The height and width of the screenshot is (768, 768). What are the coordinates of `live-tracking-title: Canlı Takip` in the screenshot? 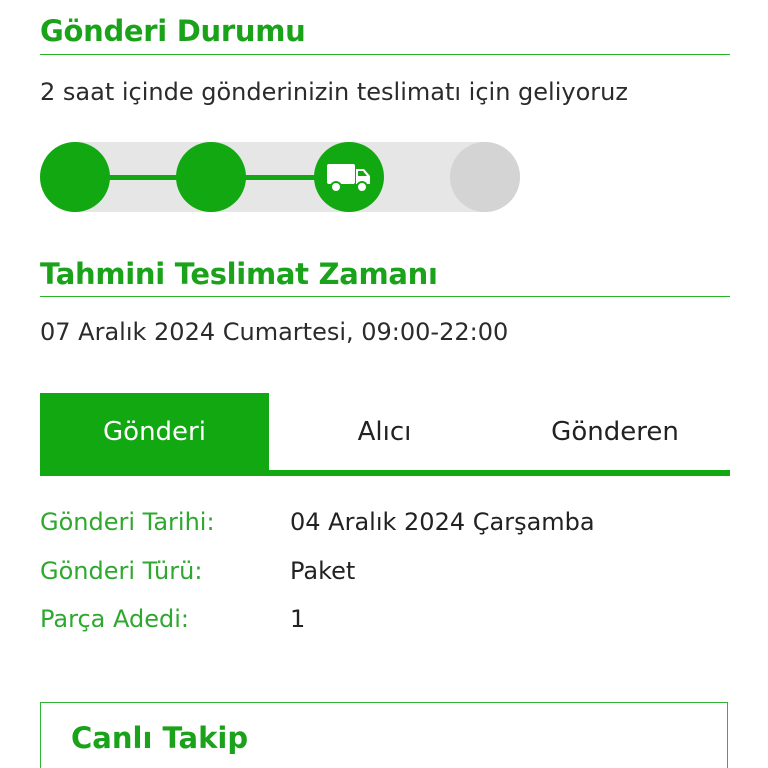 It's located at (160, 738).